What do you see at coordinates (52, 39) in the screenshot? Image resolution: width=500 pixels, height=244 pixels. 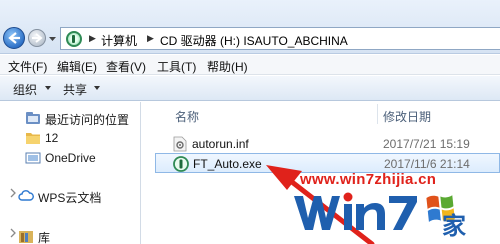 I see `recent-pages-dropdown` at bounding box center [52, 39].